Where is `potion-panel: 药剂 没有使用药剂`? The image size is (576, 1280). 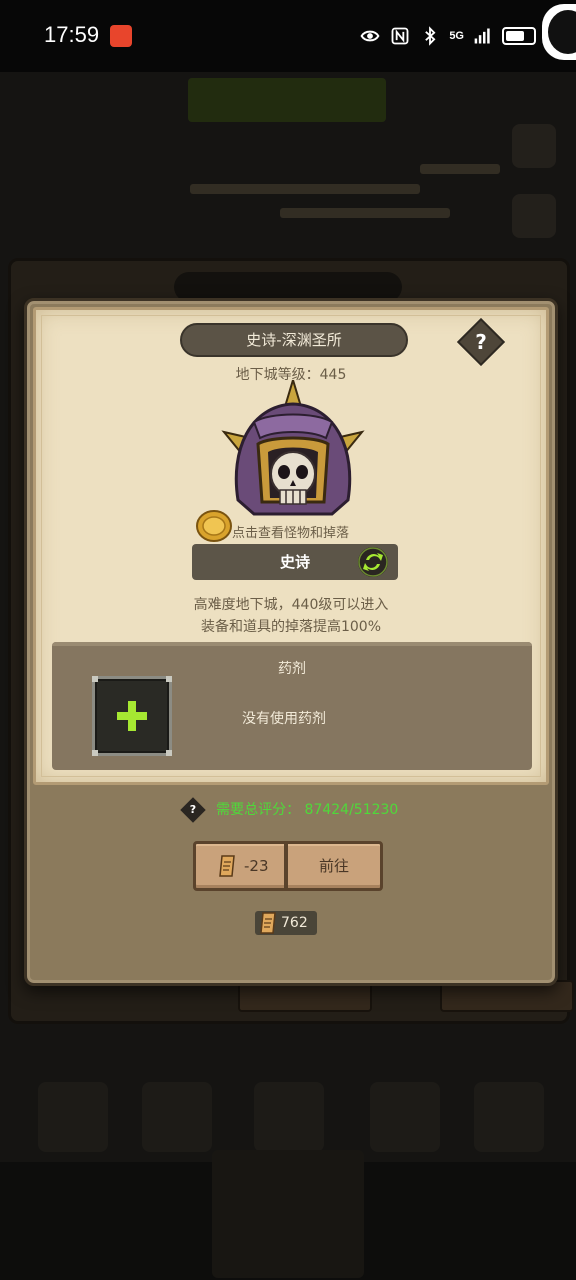
potion-panel: 药剂 没有使用药剂 is located at coordinates (292, 706).